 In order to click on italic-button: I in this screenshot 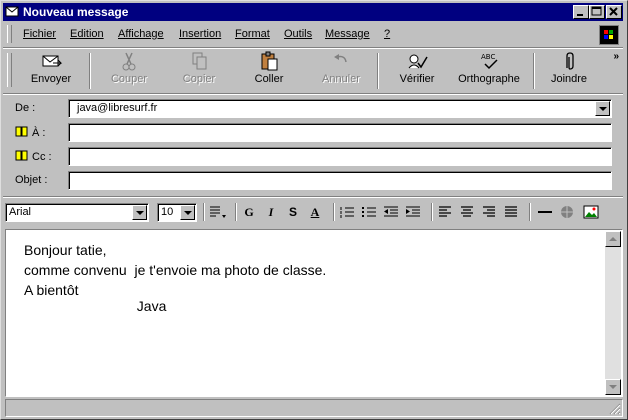, I will do `click(271, 212)`.